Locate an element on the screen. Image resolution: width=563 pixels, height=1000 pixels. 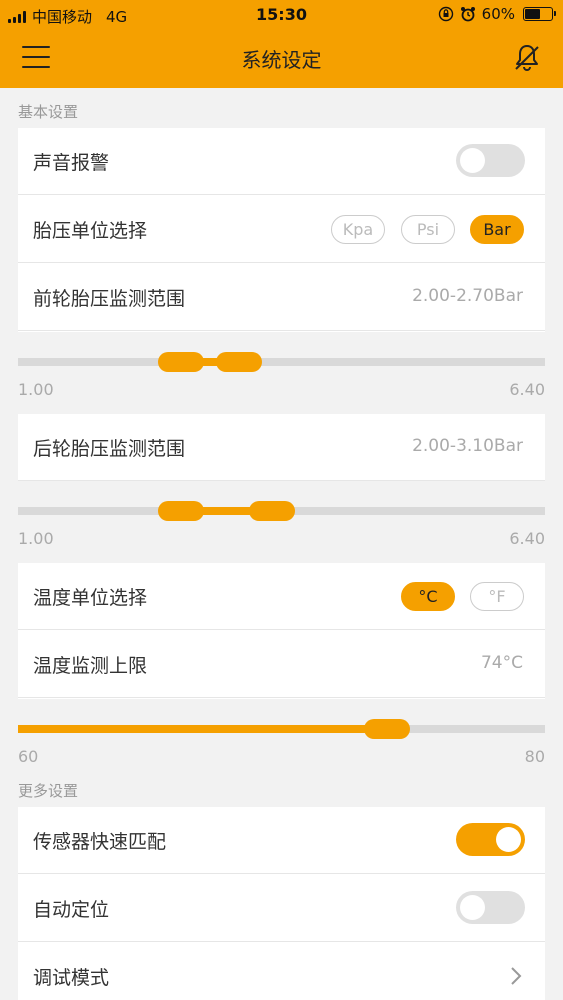
pressure-unit-row: 胎压单位选择 Kpa Psi Bar is located at coordinates (281, 229).